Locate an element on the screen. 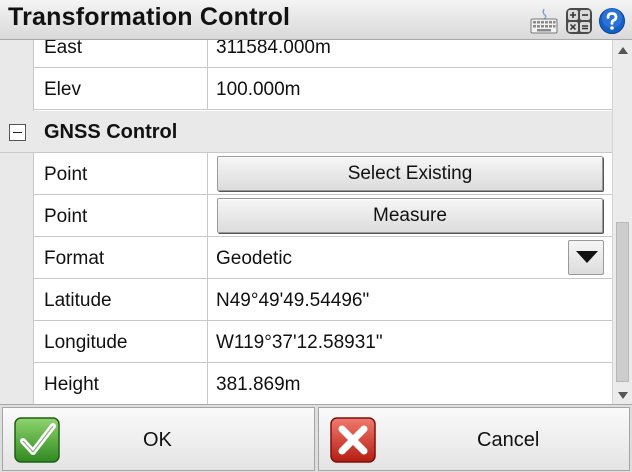 This screenshot has width=632, height=472. row-point-select: Point Select Existing is located at coordinates (323, 174).